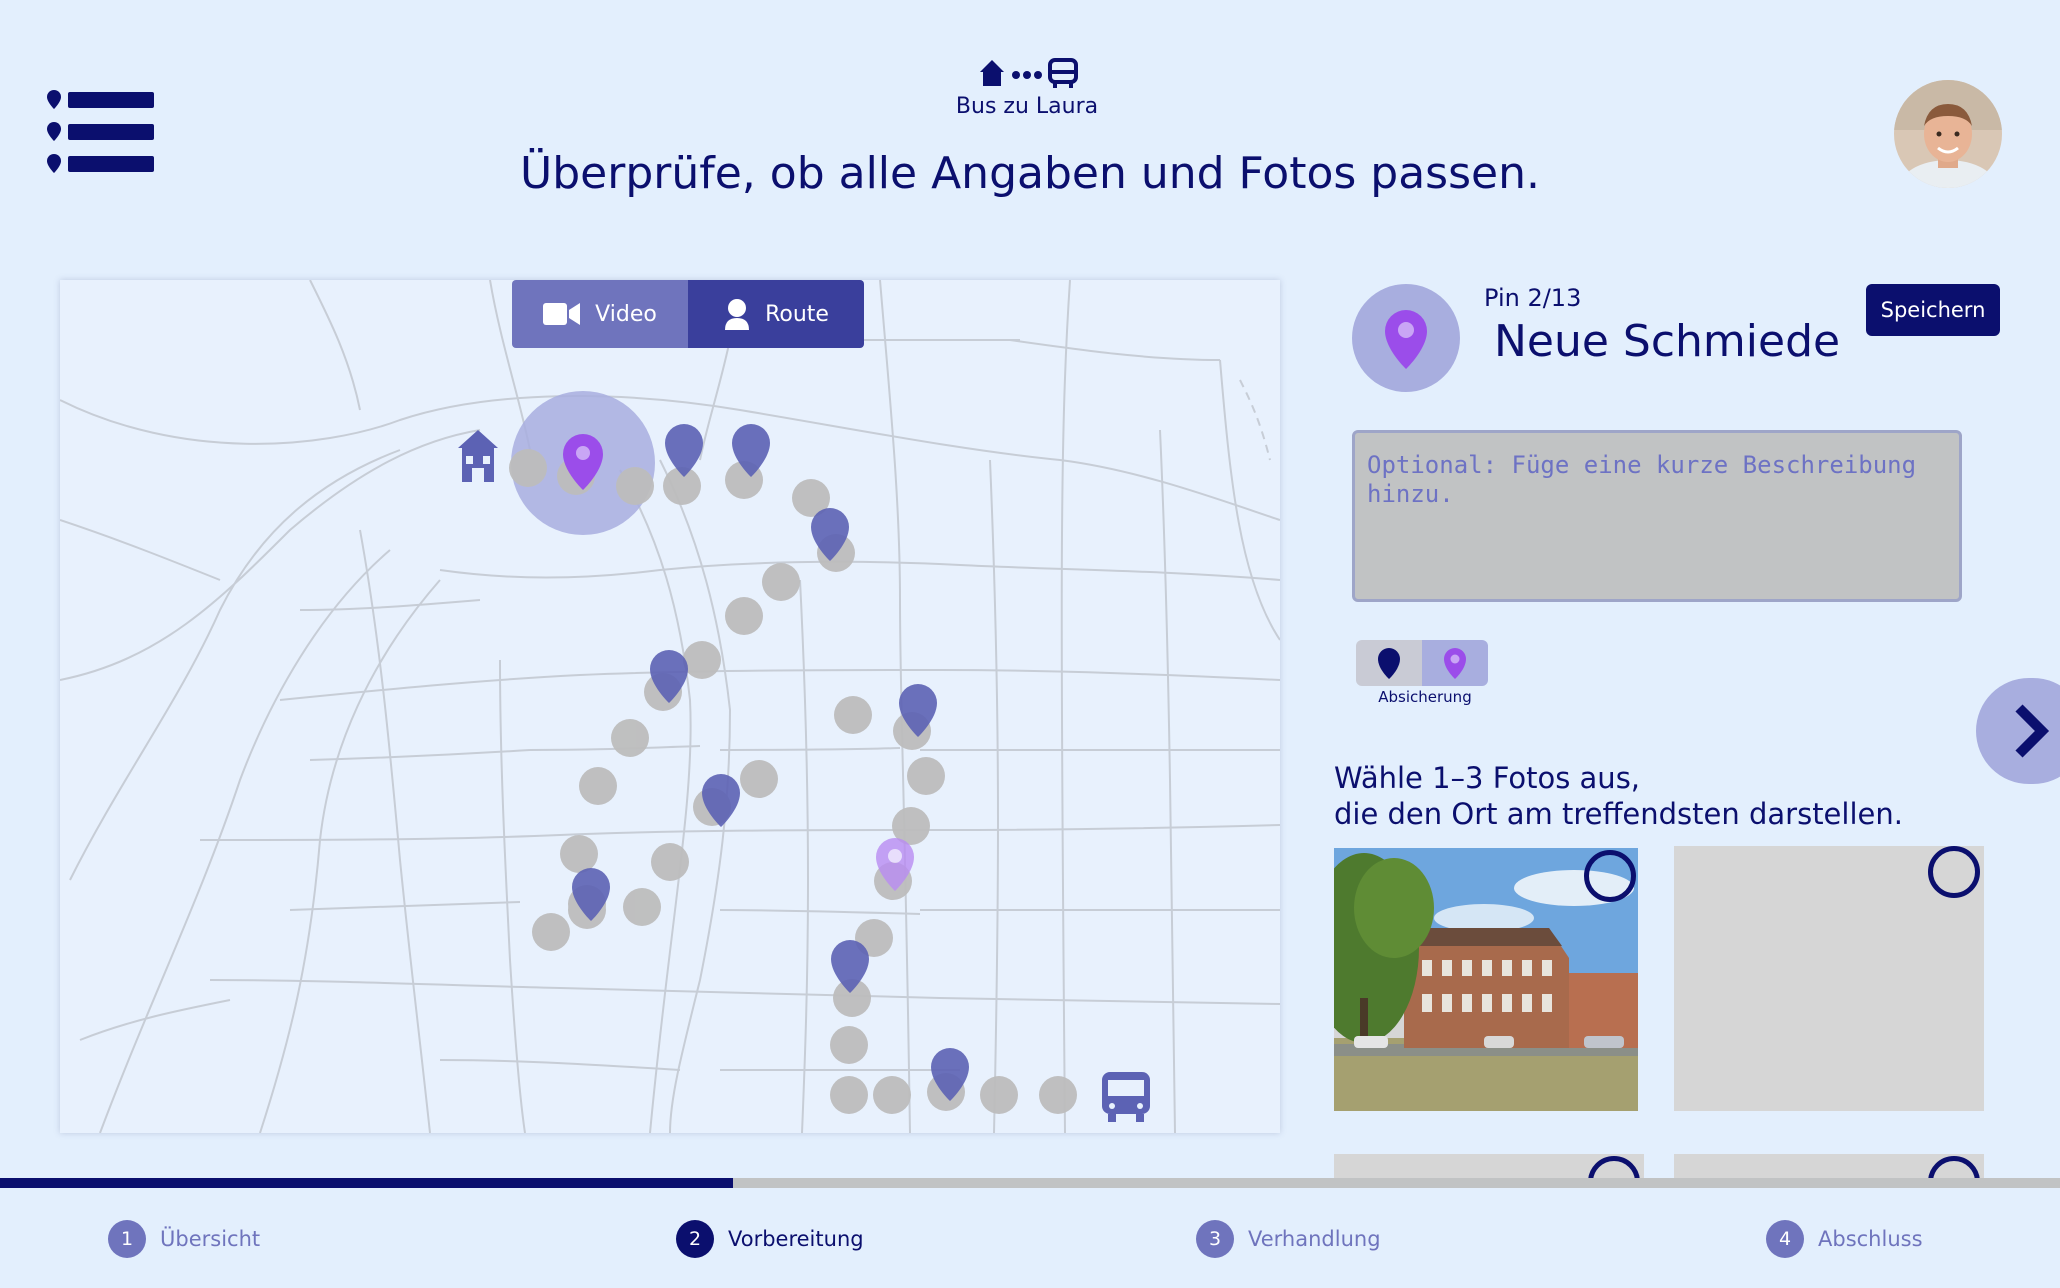  I want to click on step-number: 1, so click(127, 1239).